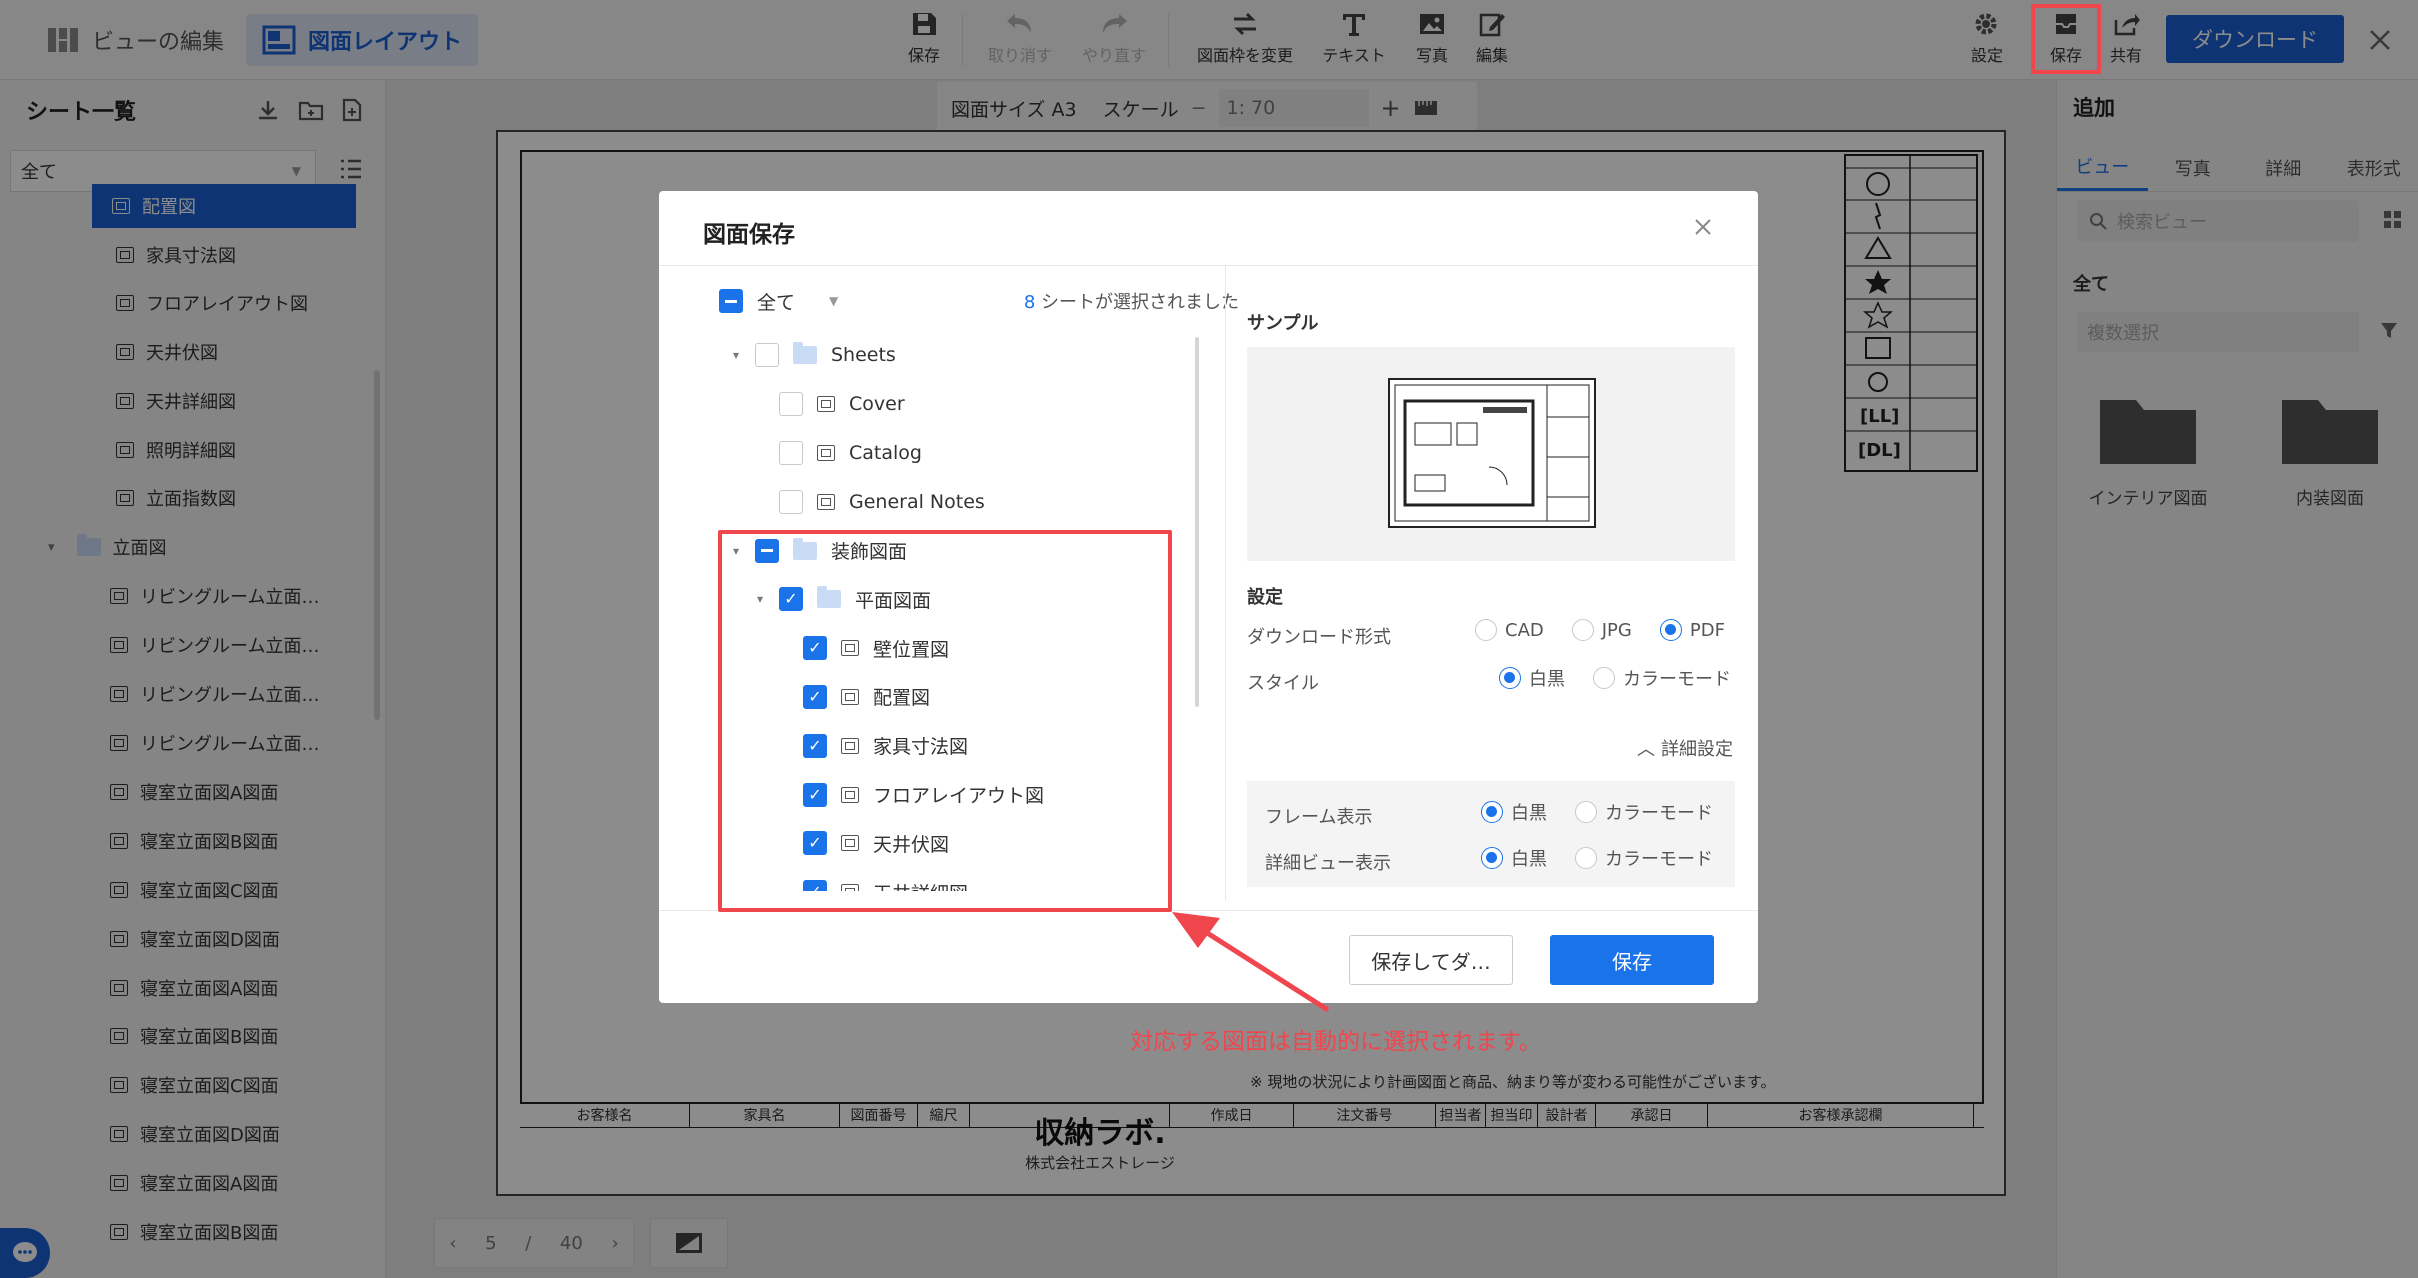 The width and height of the screenshot is (2418, 1278). What do you see at coordinates (1632, 960) in the screenshot?
I see `dialog-save-button: 保存` at bounding box center [1632, 960].